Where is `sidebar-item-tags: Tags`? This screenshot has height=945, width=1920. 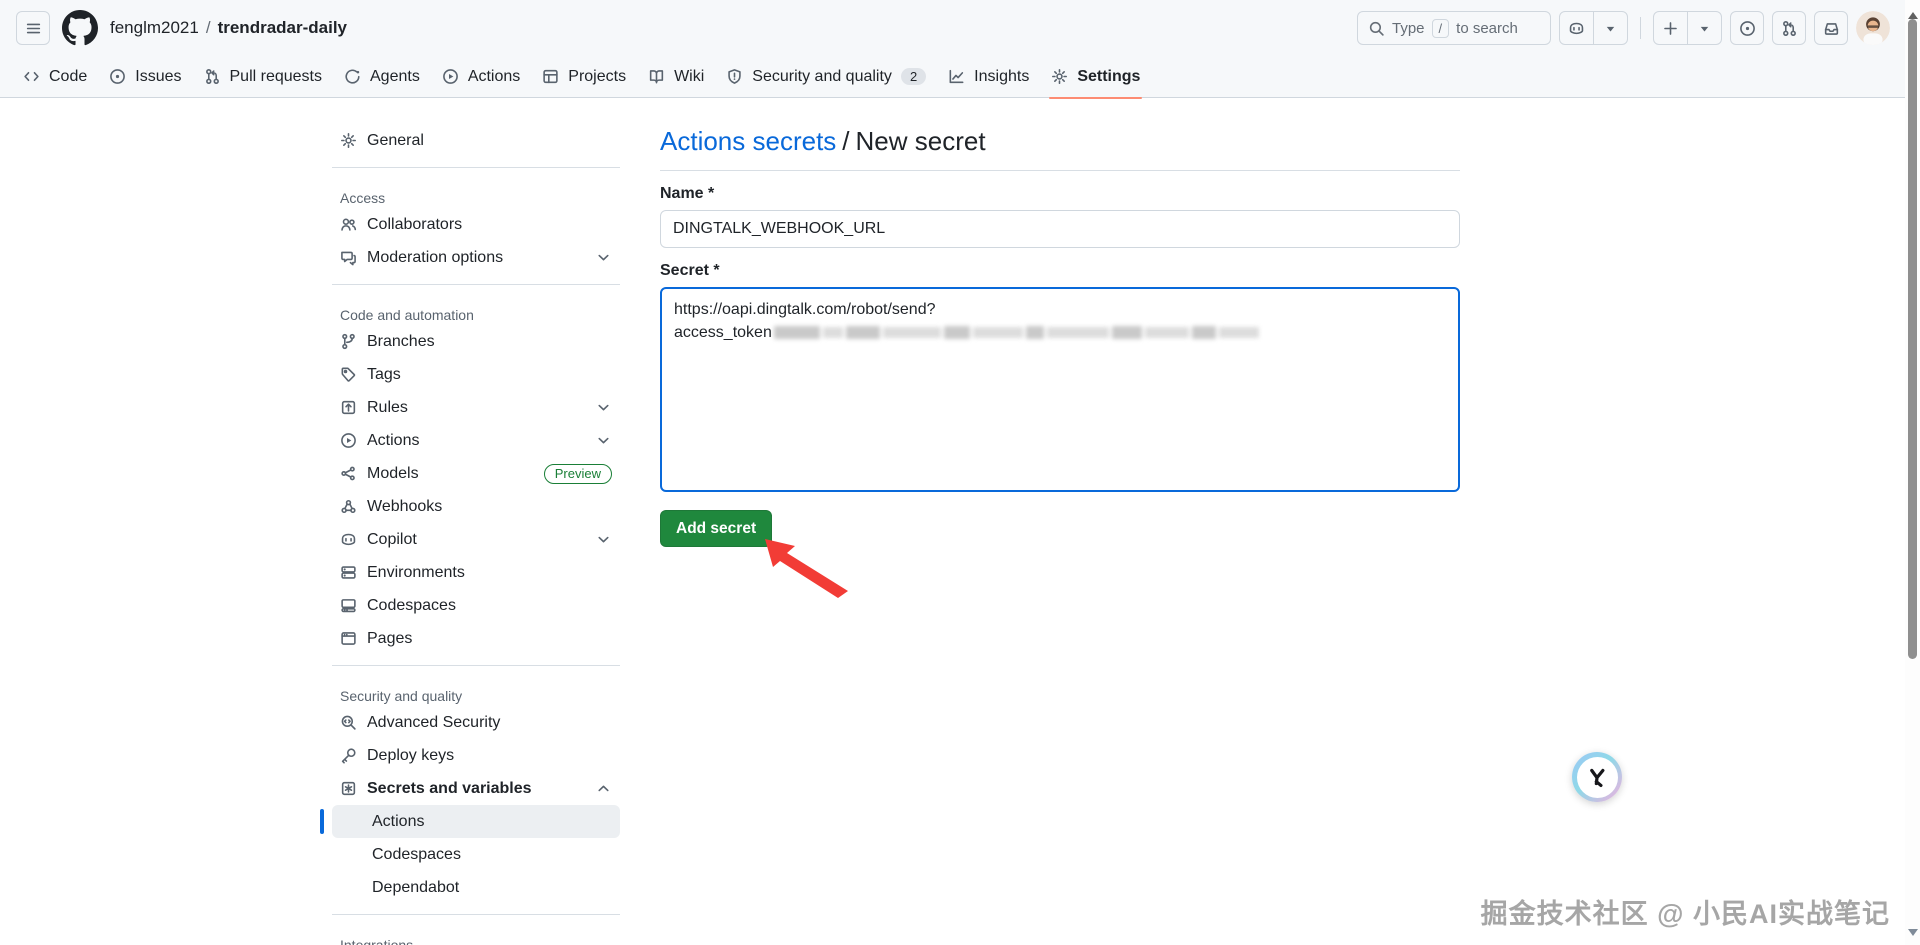 sidebar-item-tags: Tags is located at coordinates (476, 374).